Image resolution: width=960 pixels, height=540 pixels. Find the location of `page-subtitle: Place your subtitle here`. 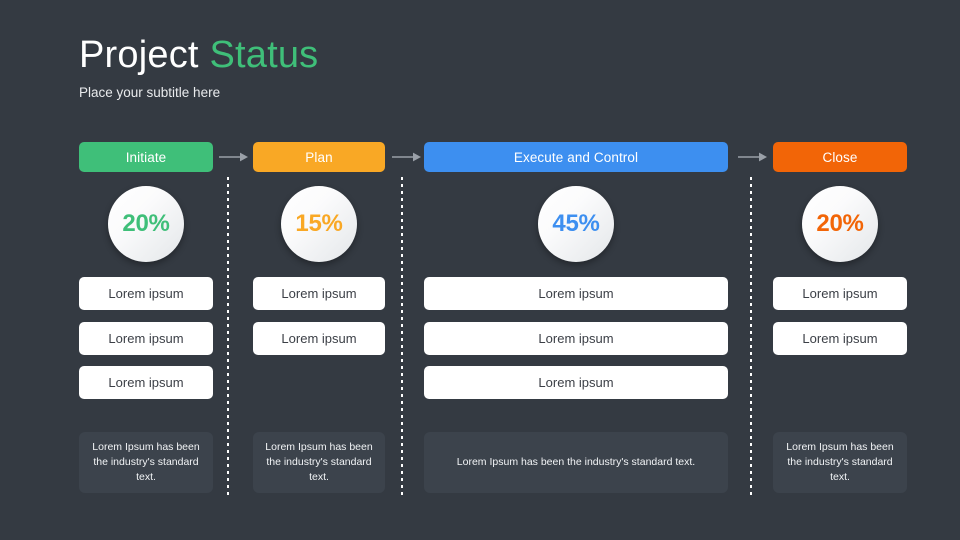

page-subtitle: Place your subtitle here is located at coordinates (150, 92).